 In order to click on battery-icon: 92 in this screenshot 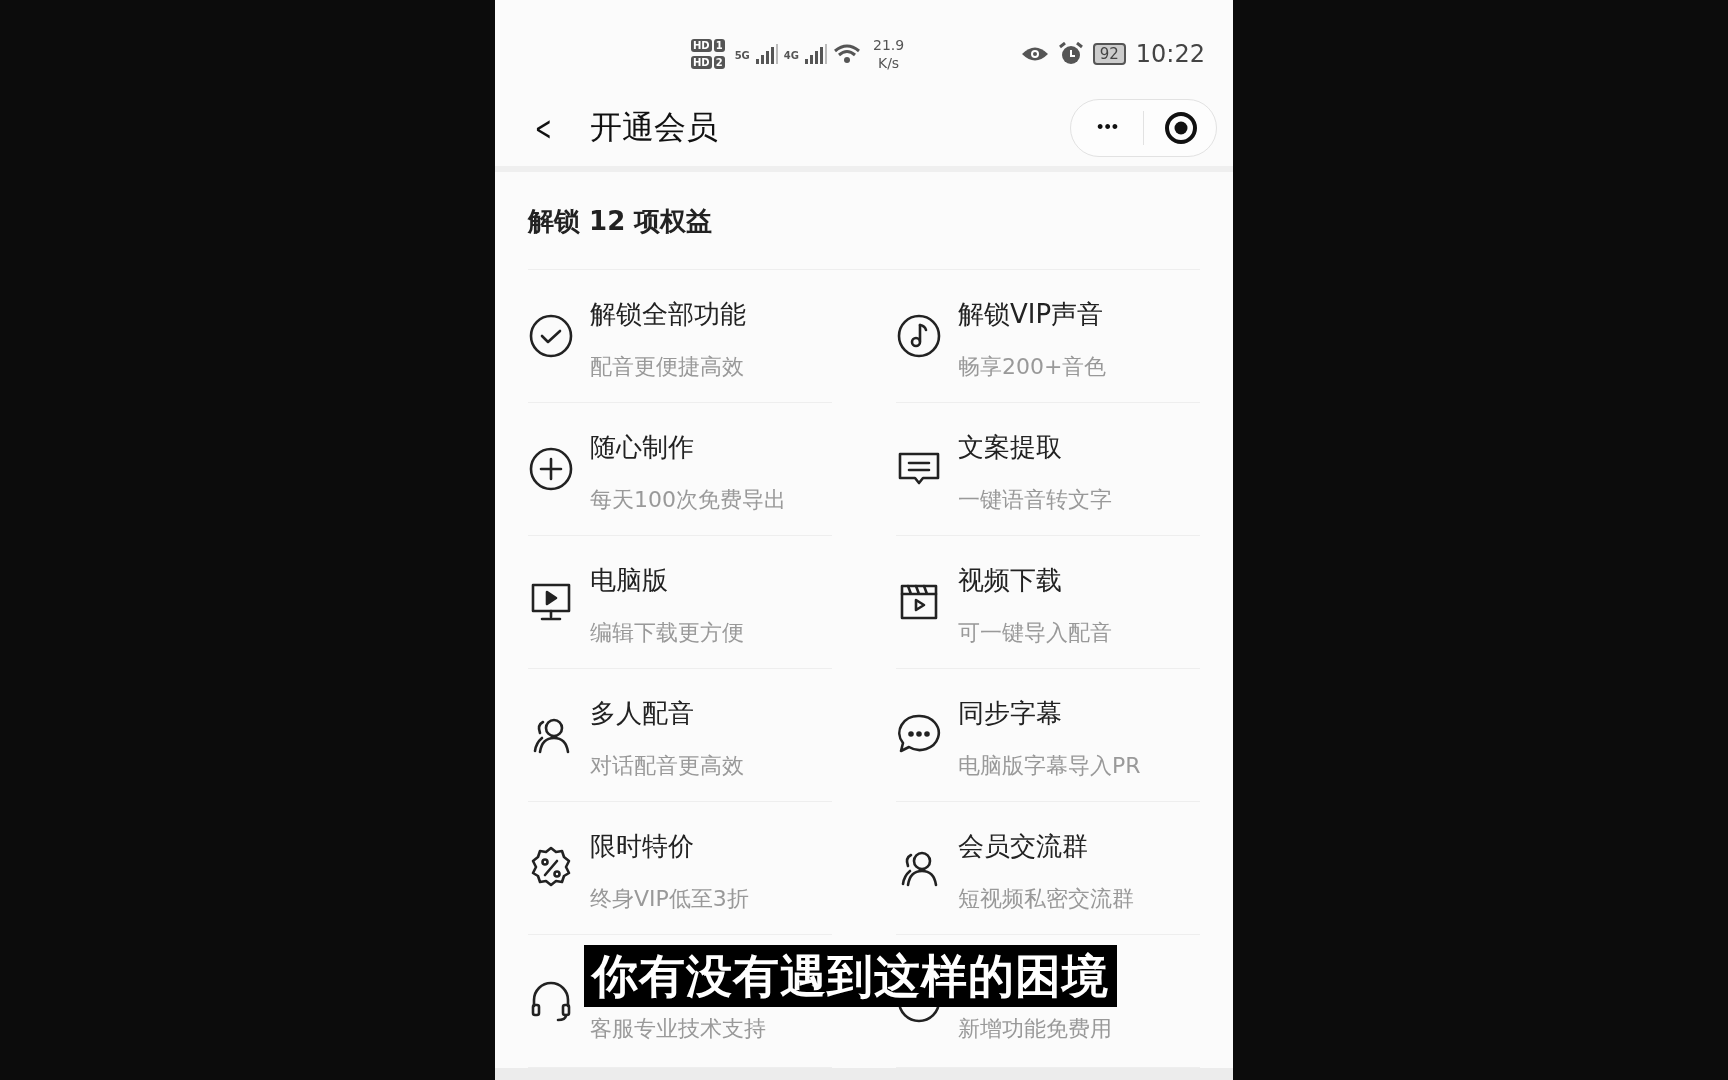, I will do `click(1109, 53)`.